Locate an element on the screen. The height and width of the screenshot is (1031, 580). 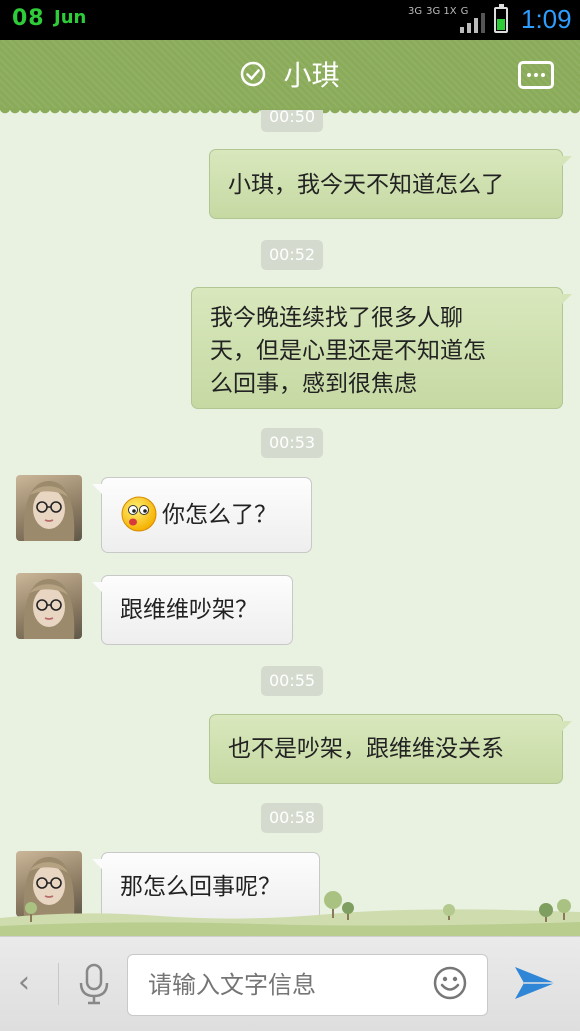
status-time: 1:09 is located at coordinates (546, 19).